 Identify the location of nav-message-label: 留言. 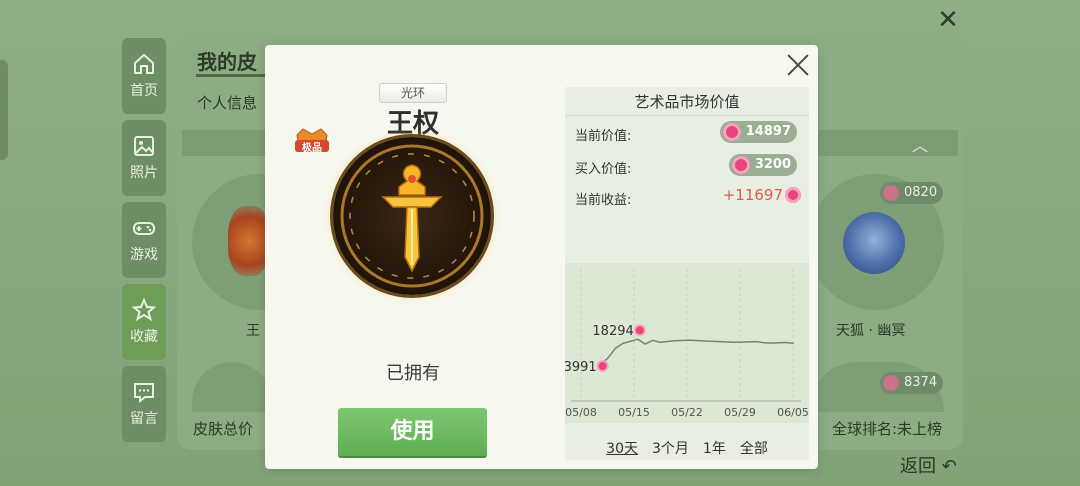
(144, 419).